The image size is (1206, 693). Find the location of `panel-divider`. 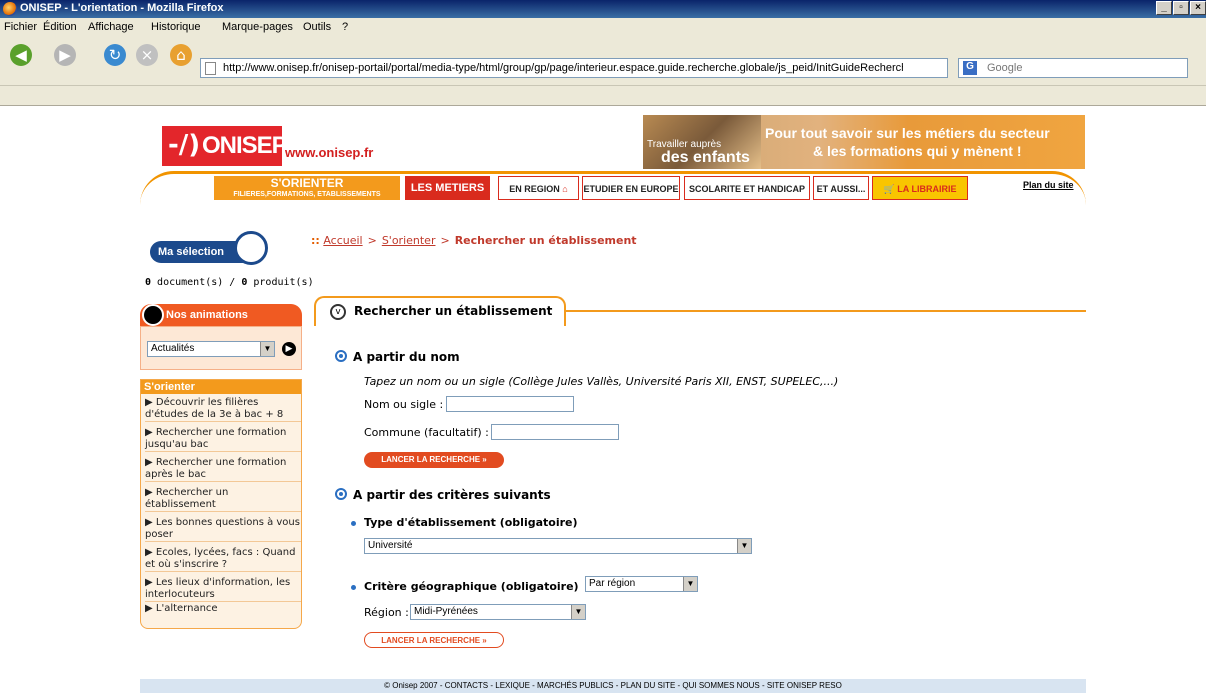

panel-divider is located at coordinates (826, 311).